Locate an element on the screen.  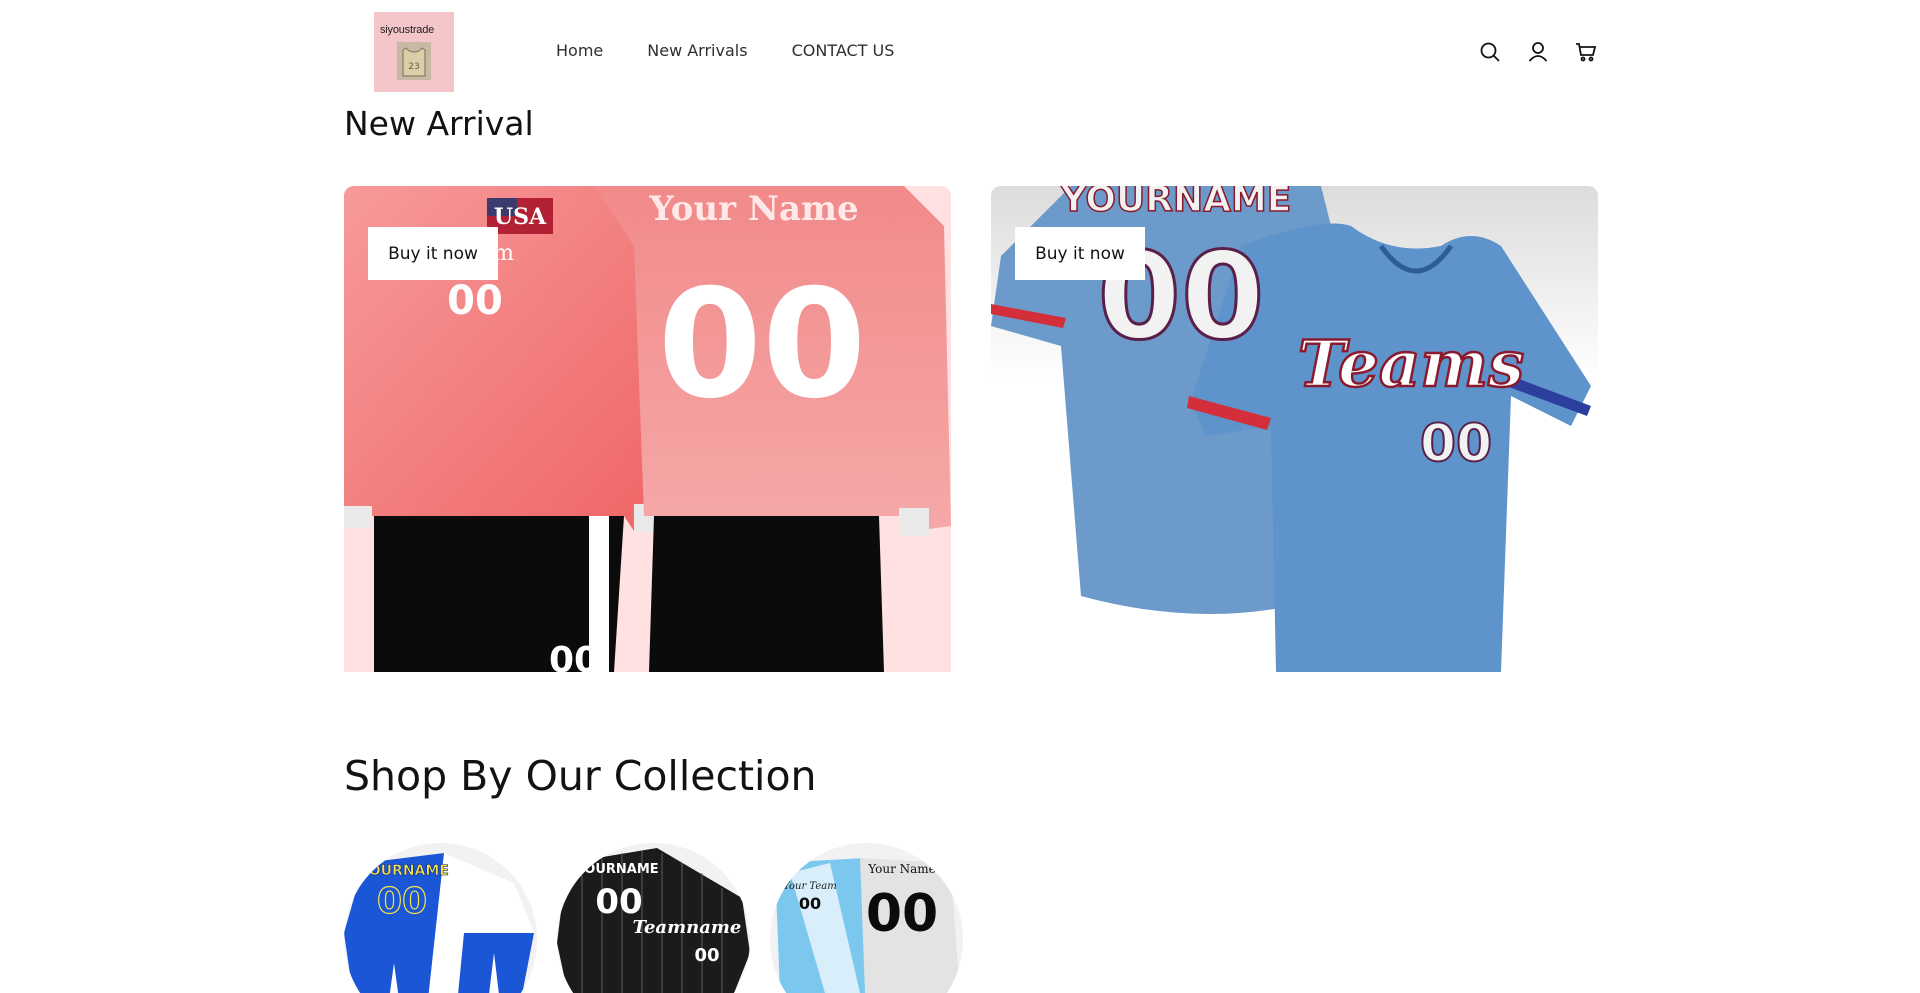
collection-item-pinstripe: YOURNAME 00 Teamname 00 is located at coordinates (653, 918).